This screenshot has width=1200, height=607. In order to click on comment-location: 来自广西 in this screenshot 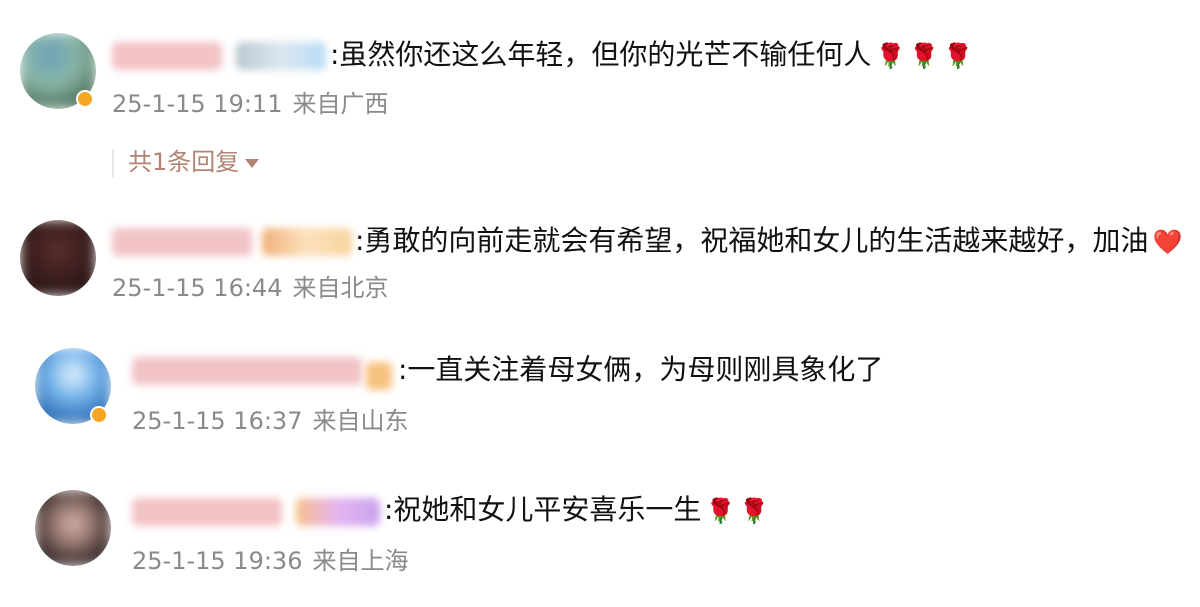, I will do `click(340, 104)`.